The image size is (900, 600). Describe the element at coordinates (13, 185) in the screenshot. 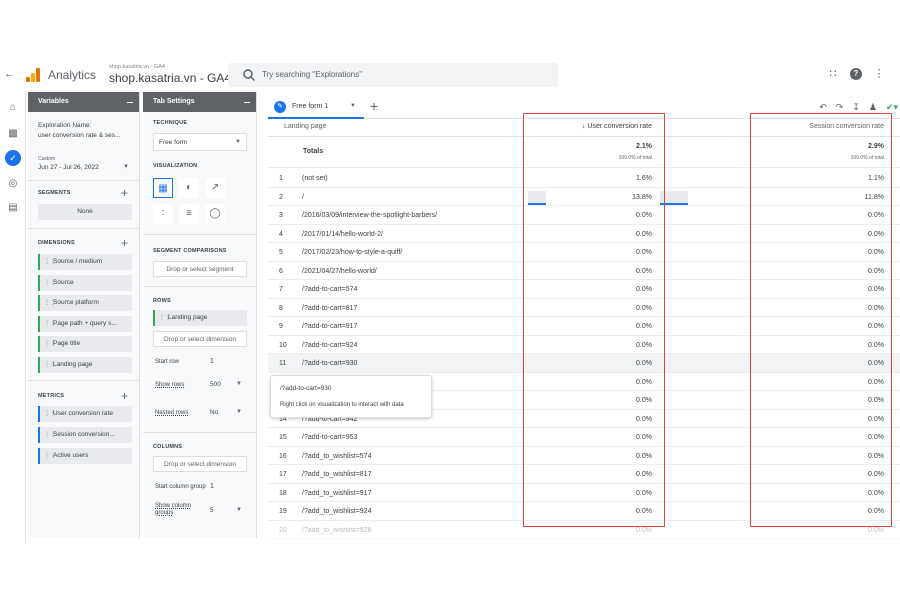

I see `advertising-icon: ◎` at that location.